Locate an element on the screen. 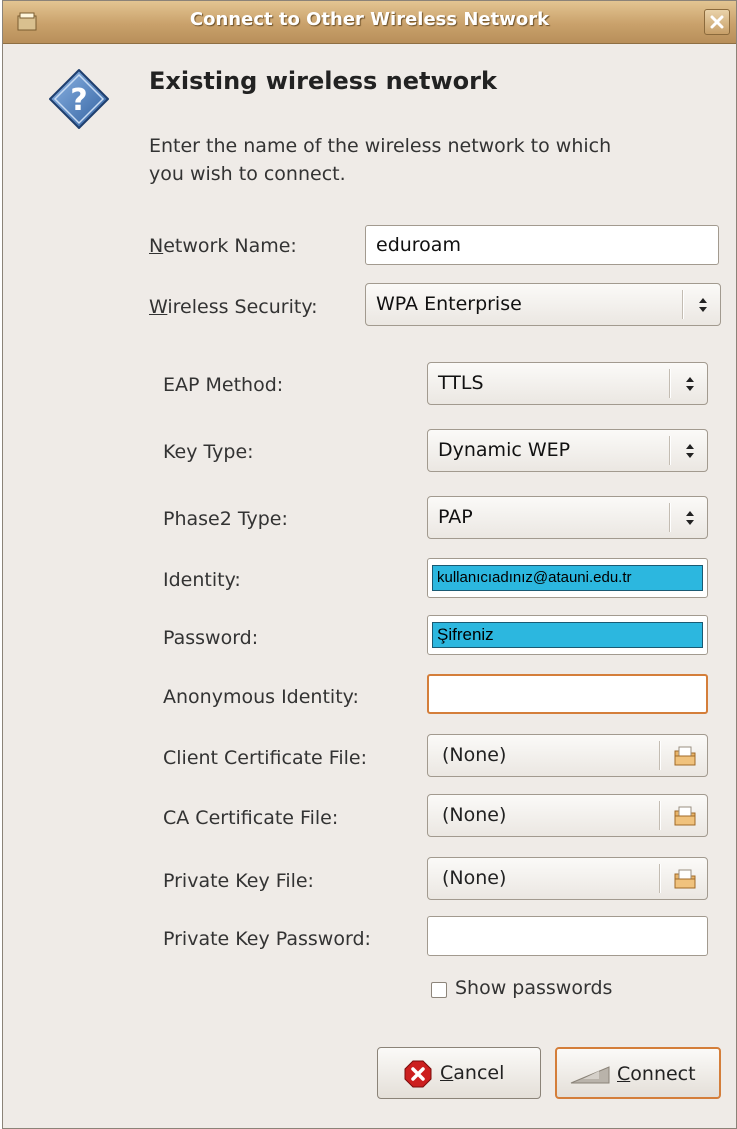  eap-method-select: TTLS is located at coordinates (567, 383).